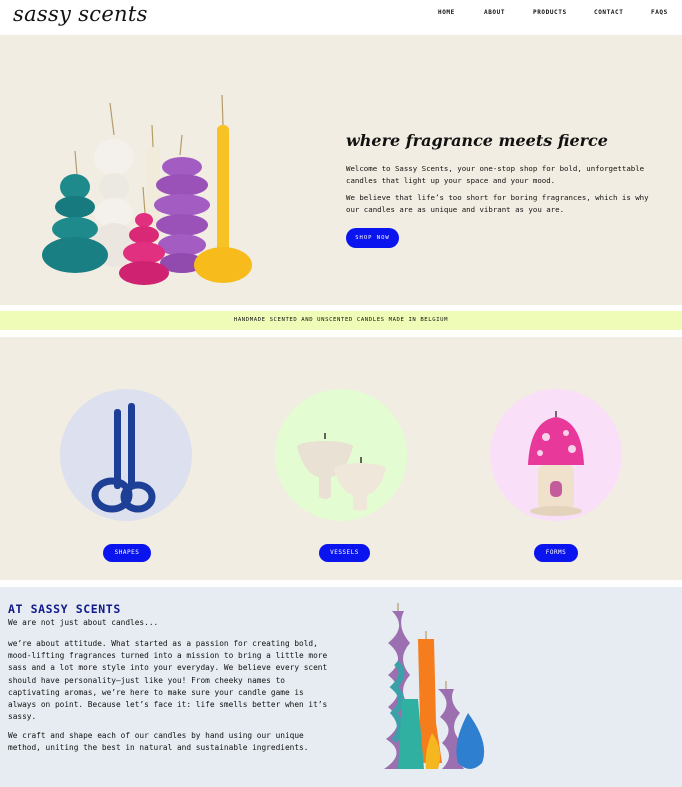 This screenshot has width=682, height=787. I want to click on category-forms-image, so click(556, 455).